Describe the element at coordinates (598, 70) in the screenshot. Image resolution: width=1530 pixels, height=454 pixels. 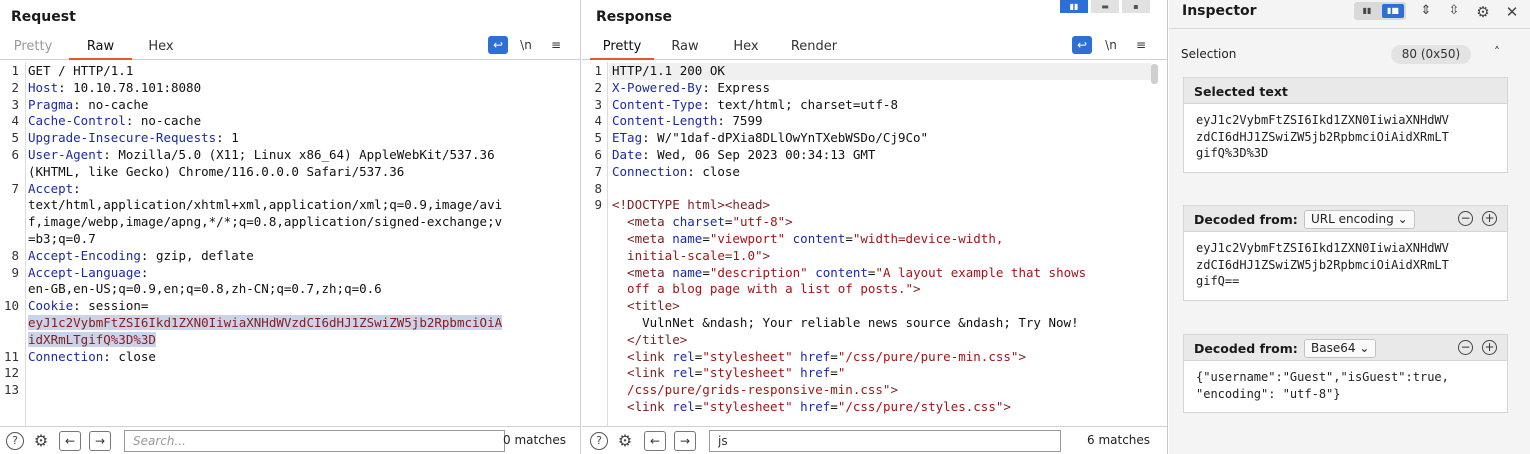
I see `response-line-number: 1` at that location.